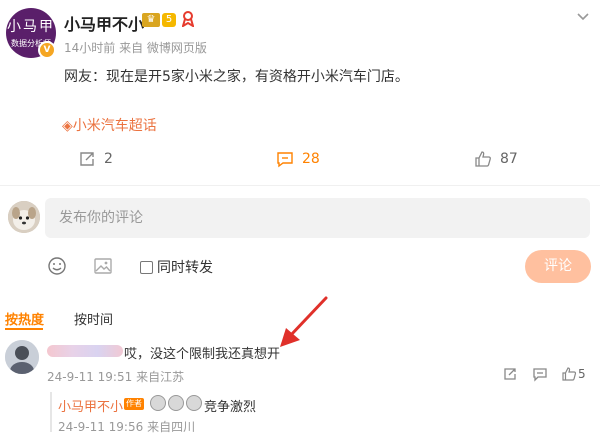 This screenshot has height=435, width=600. Describe the element at coordinates (188, 21) in the screenshot. I see `ribbon-icon` at that location.